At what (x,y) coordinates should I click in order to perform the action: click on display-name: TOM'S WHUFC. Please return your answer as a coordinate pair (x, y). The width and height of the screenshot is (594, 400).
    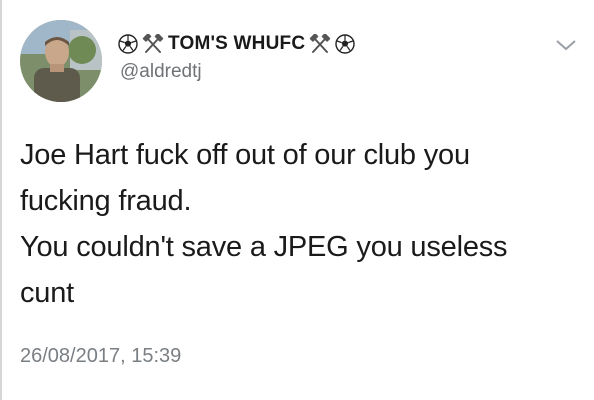
    Looking at the image, I should click on (236, 44).